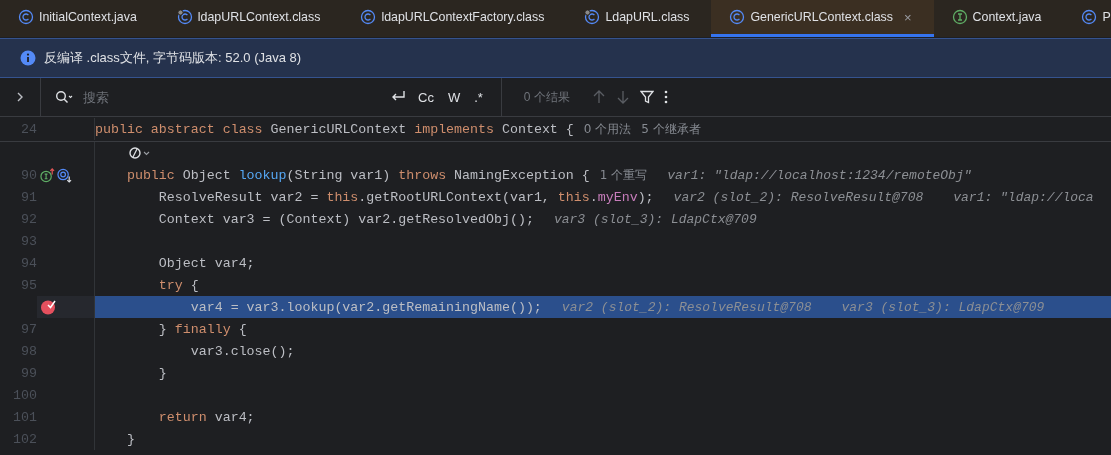  I want to click on overridden-icon, so click(64, 175).